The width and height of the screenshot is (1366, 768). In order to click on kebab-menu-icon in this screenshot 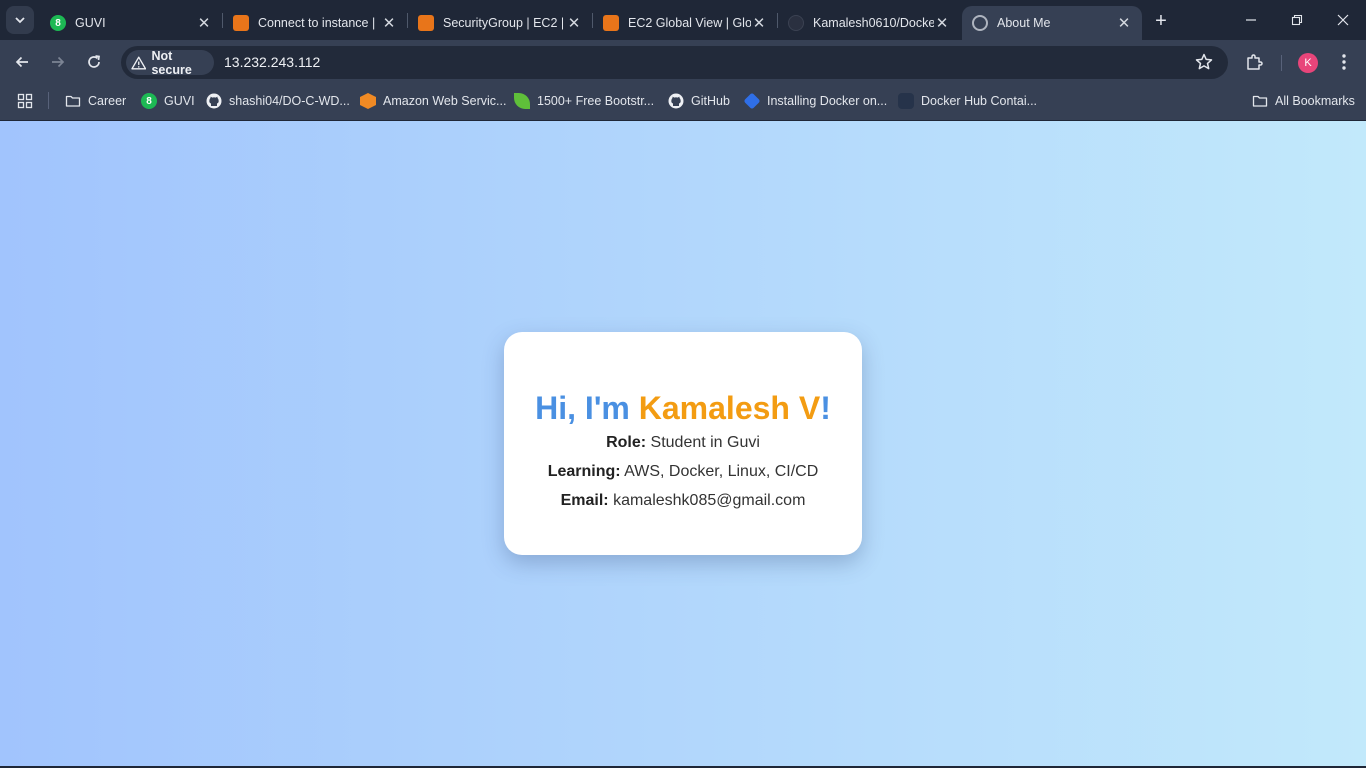, I will do `click(1344, 62)`.